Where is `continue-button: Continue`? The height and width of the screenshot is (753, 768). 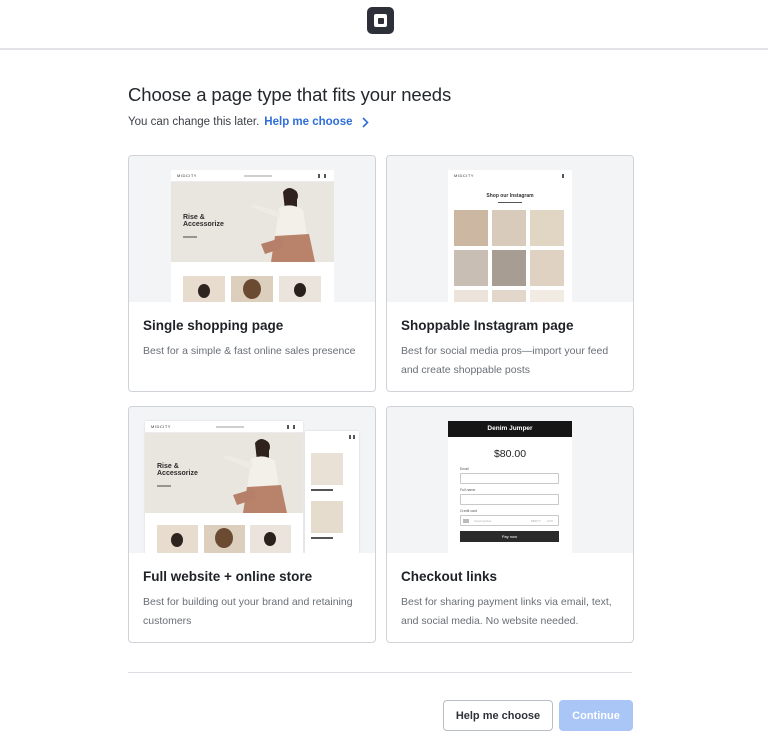
continue-button: Continue is located at coordinates (596, 715).